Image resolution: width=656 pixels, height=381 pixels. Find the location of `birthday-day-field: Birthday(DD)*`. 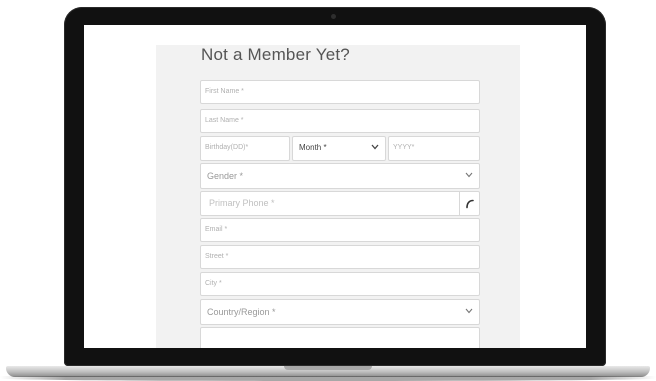

birthday-day-field: Birthday(DD)* is located at coordinates (245, 148).